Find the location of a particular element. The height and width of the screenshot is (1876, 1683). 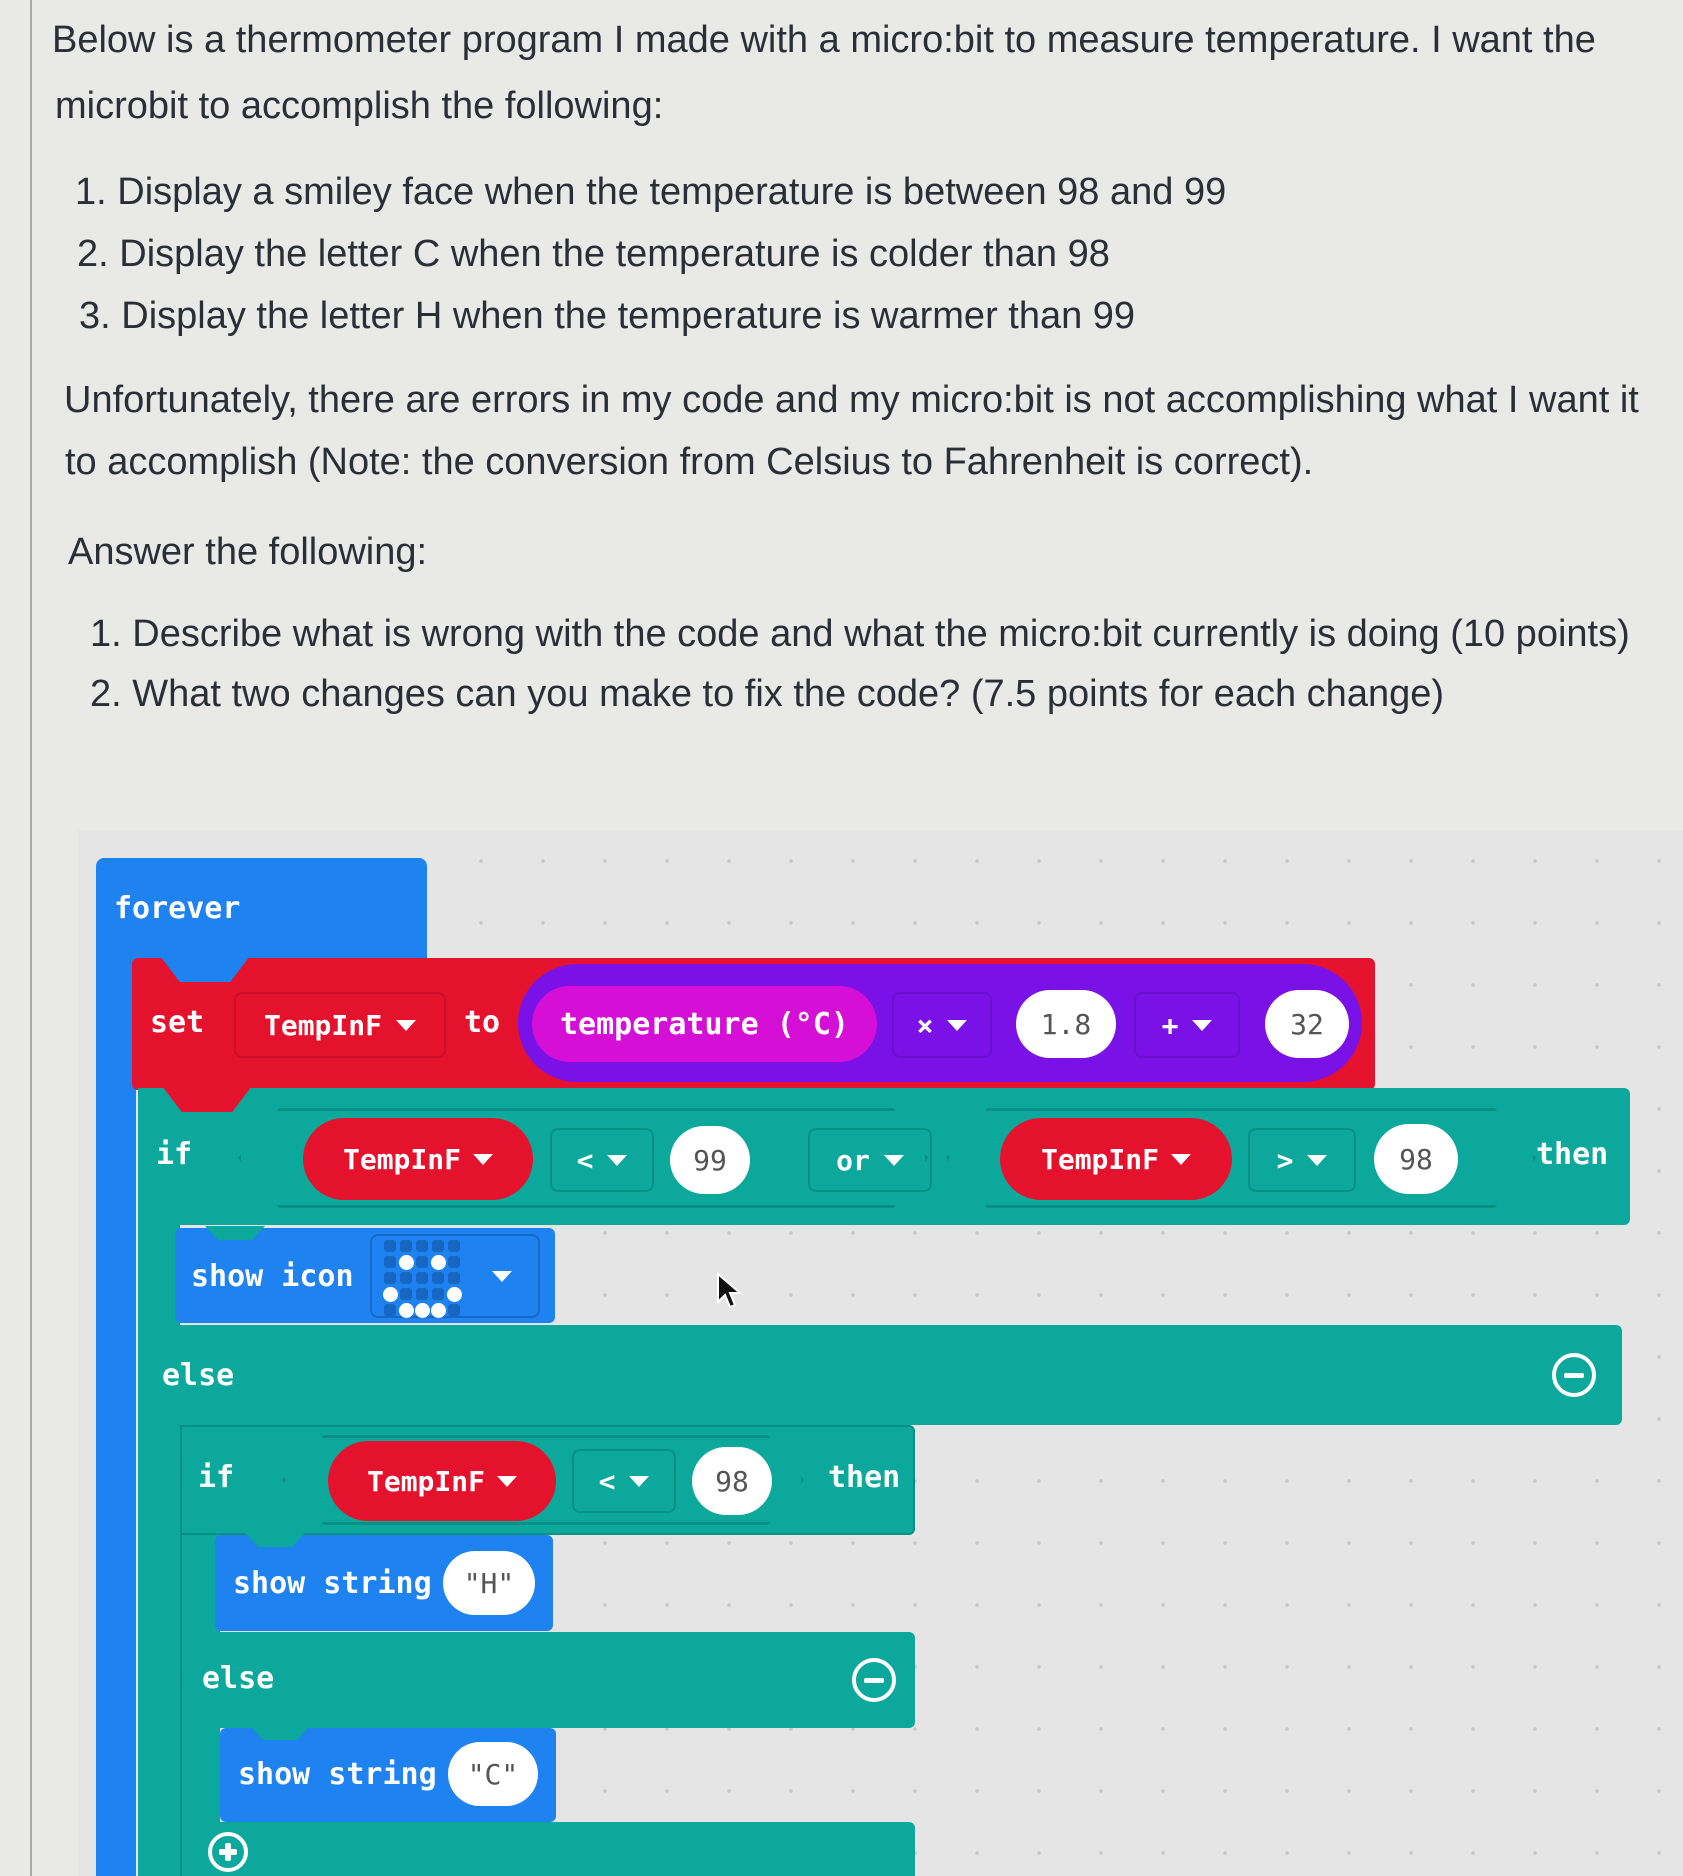

operator-label: + is located at coordinates (1170, 1025).